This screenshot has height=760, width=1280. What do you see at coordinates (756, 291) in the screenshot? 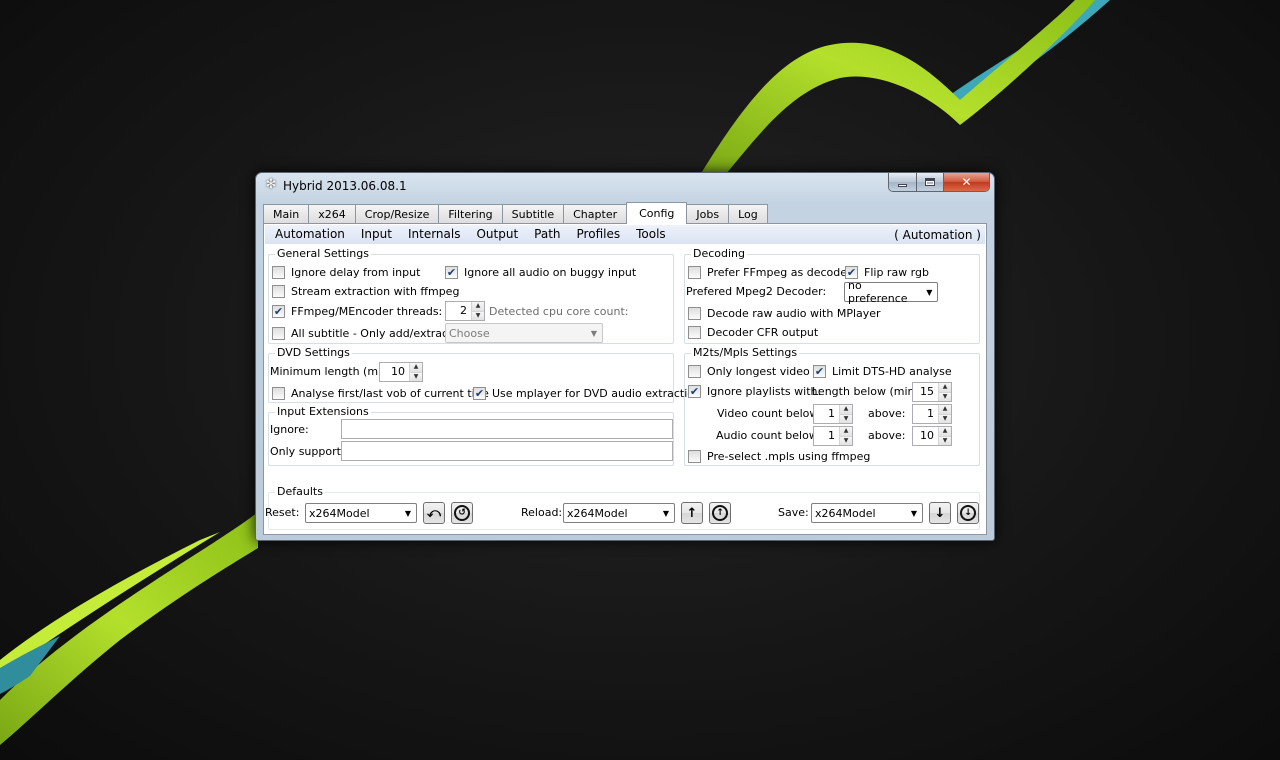
I see `mpeg2-decoder-label: Prefered Mpeg2 Decoder:` at bounding box center [756, 291].